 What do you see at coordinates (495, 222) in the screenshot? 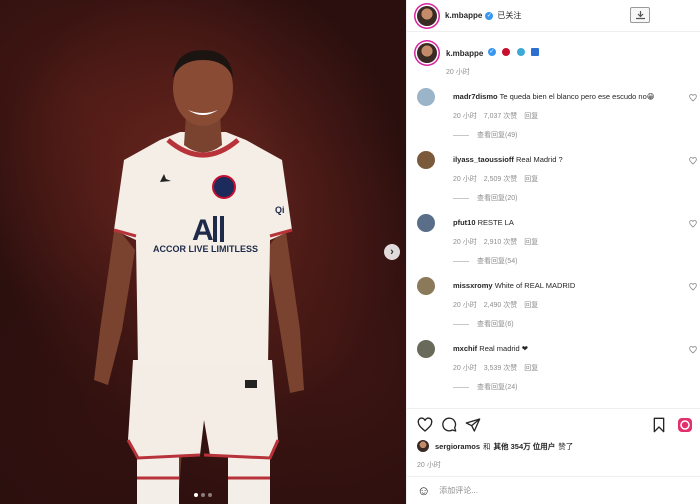
I see `comment-text: RESTE LA` at bounding box center [495, 222].